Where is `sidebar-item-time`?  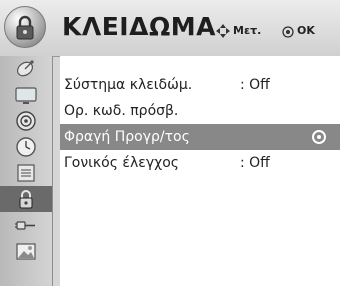 sidebar-item-time is located at coordinates (26, 147).